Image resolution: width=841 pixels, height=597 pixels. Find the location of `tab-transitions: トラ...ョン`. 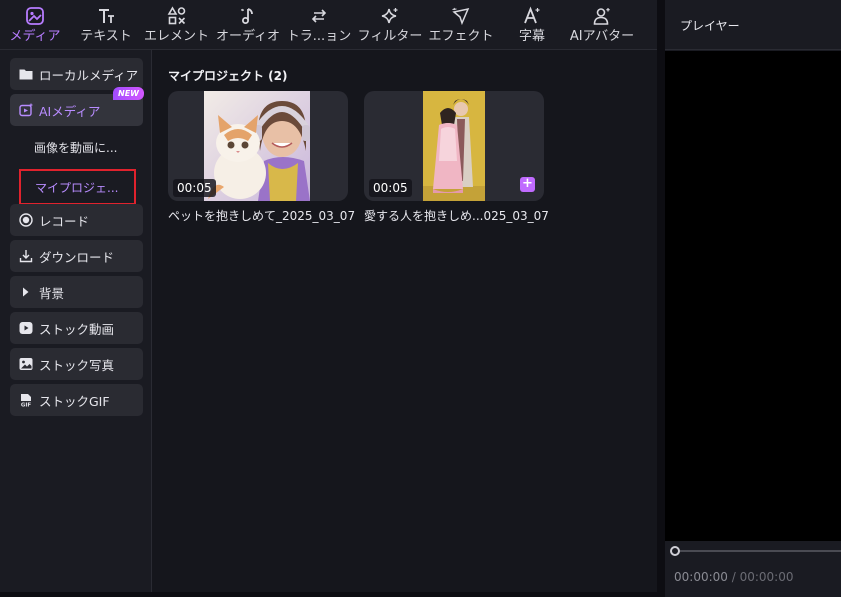

tab-transitions: トラ...ョン is located at coordinates (319, 25).